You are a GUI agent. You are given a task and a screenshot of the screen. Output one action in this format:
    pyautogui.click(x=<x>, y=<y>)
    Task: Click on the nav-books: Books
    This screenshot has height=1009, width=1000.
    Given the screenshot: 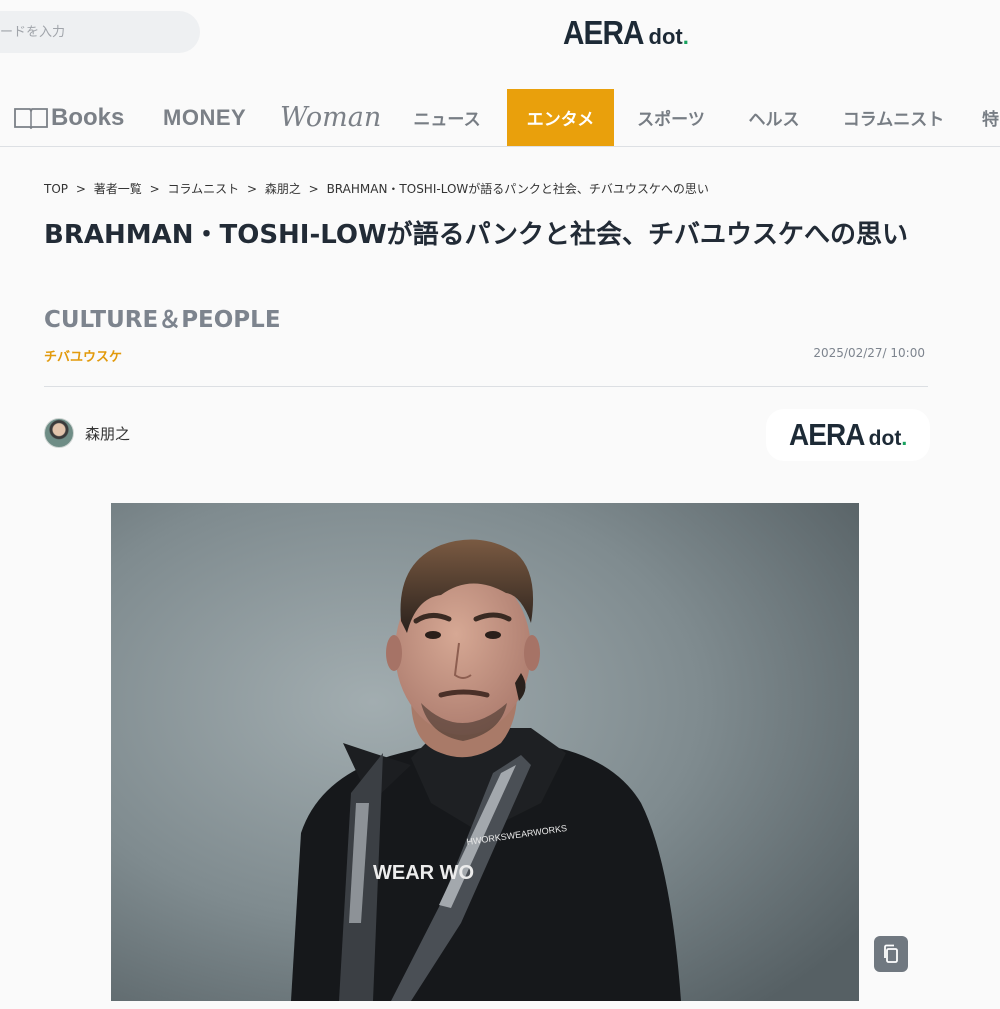 What is the action you would take?
    pyautogui.click(x=69, y=117)
    